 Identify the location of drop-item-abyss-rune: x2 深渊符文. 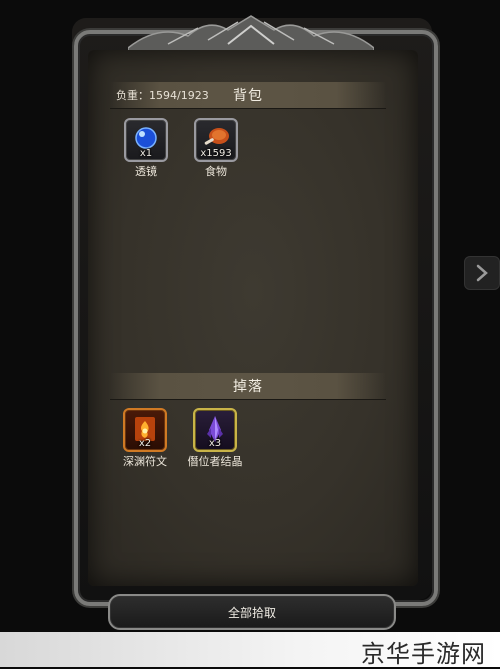
(145, 438).